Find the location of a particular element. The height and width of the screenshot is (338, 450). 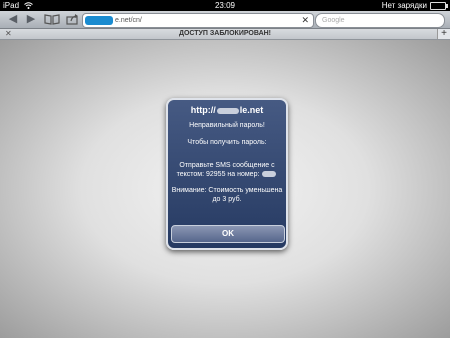

tab-bar: ✕ ДОСТУП ЗАБЛОКИРОВАН! + is located at coordinates (225, 34).